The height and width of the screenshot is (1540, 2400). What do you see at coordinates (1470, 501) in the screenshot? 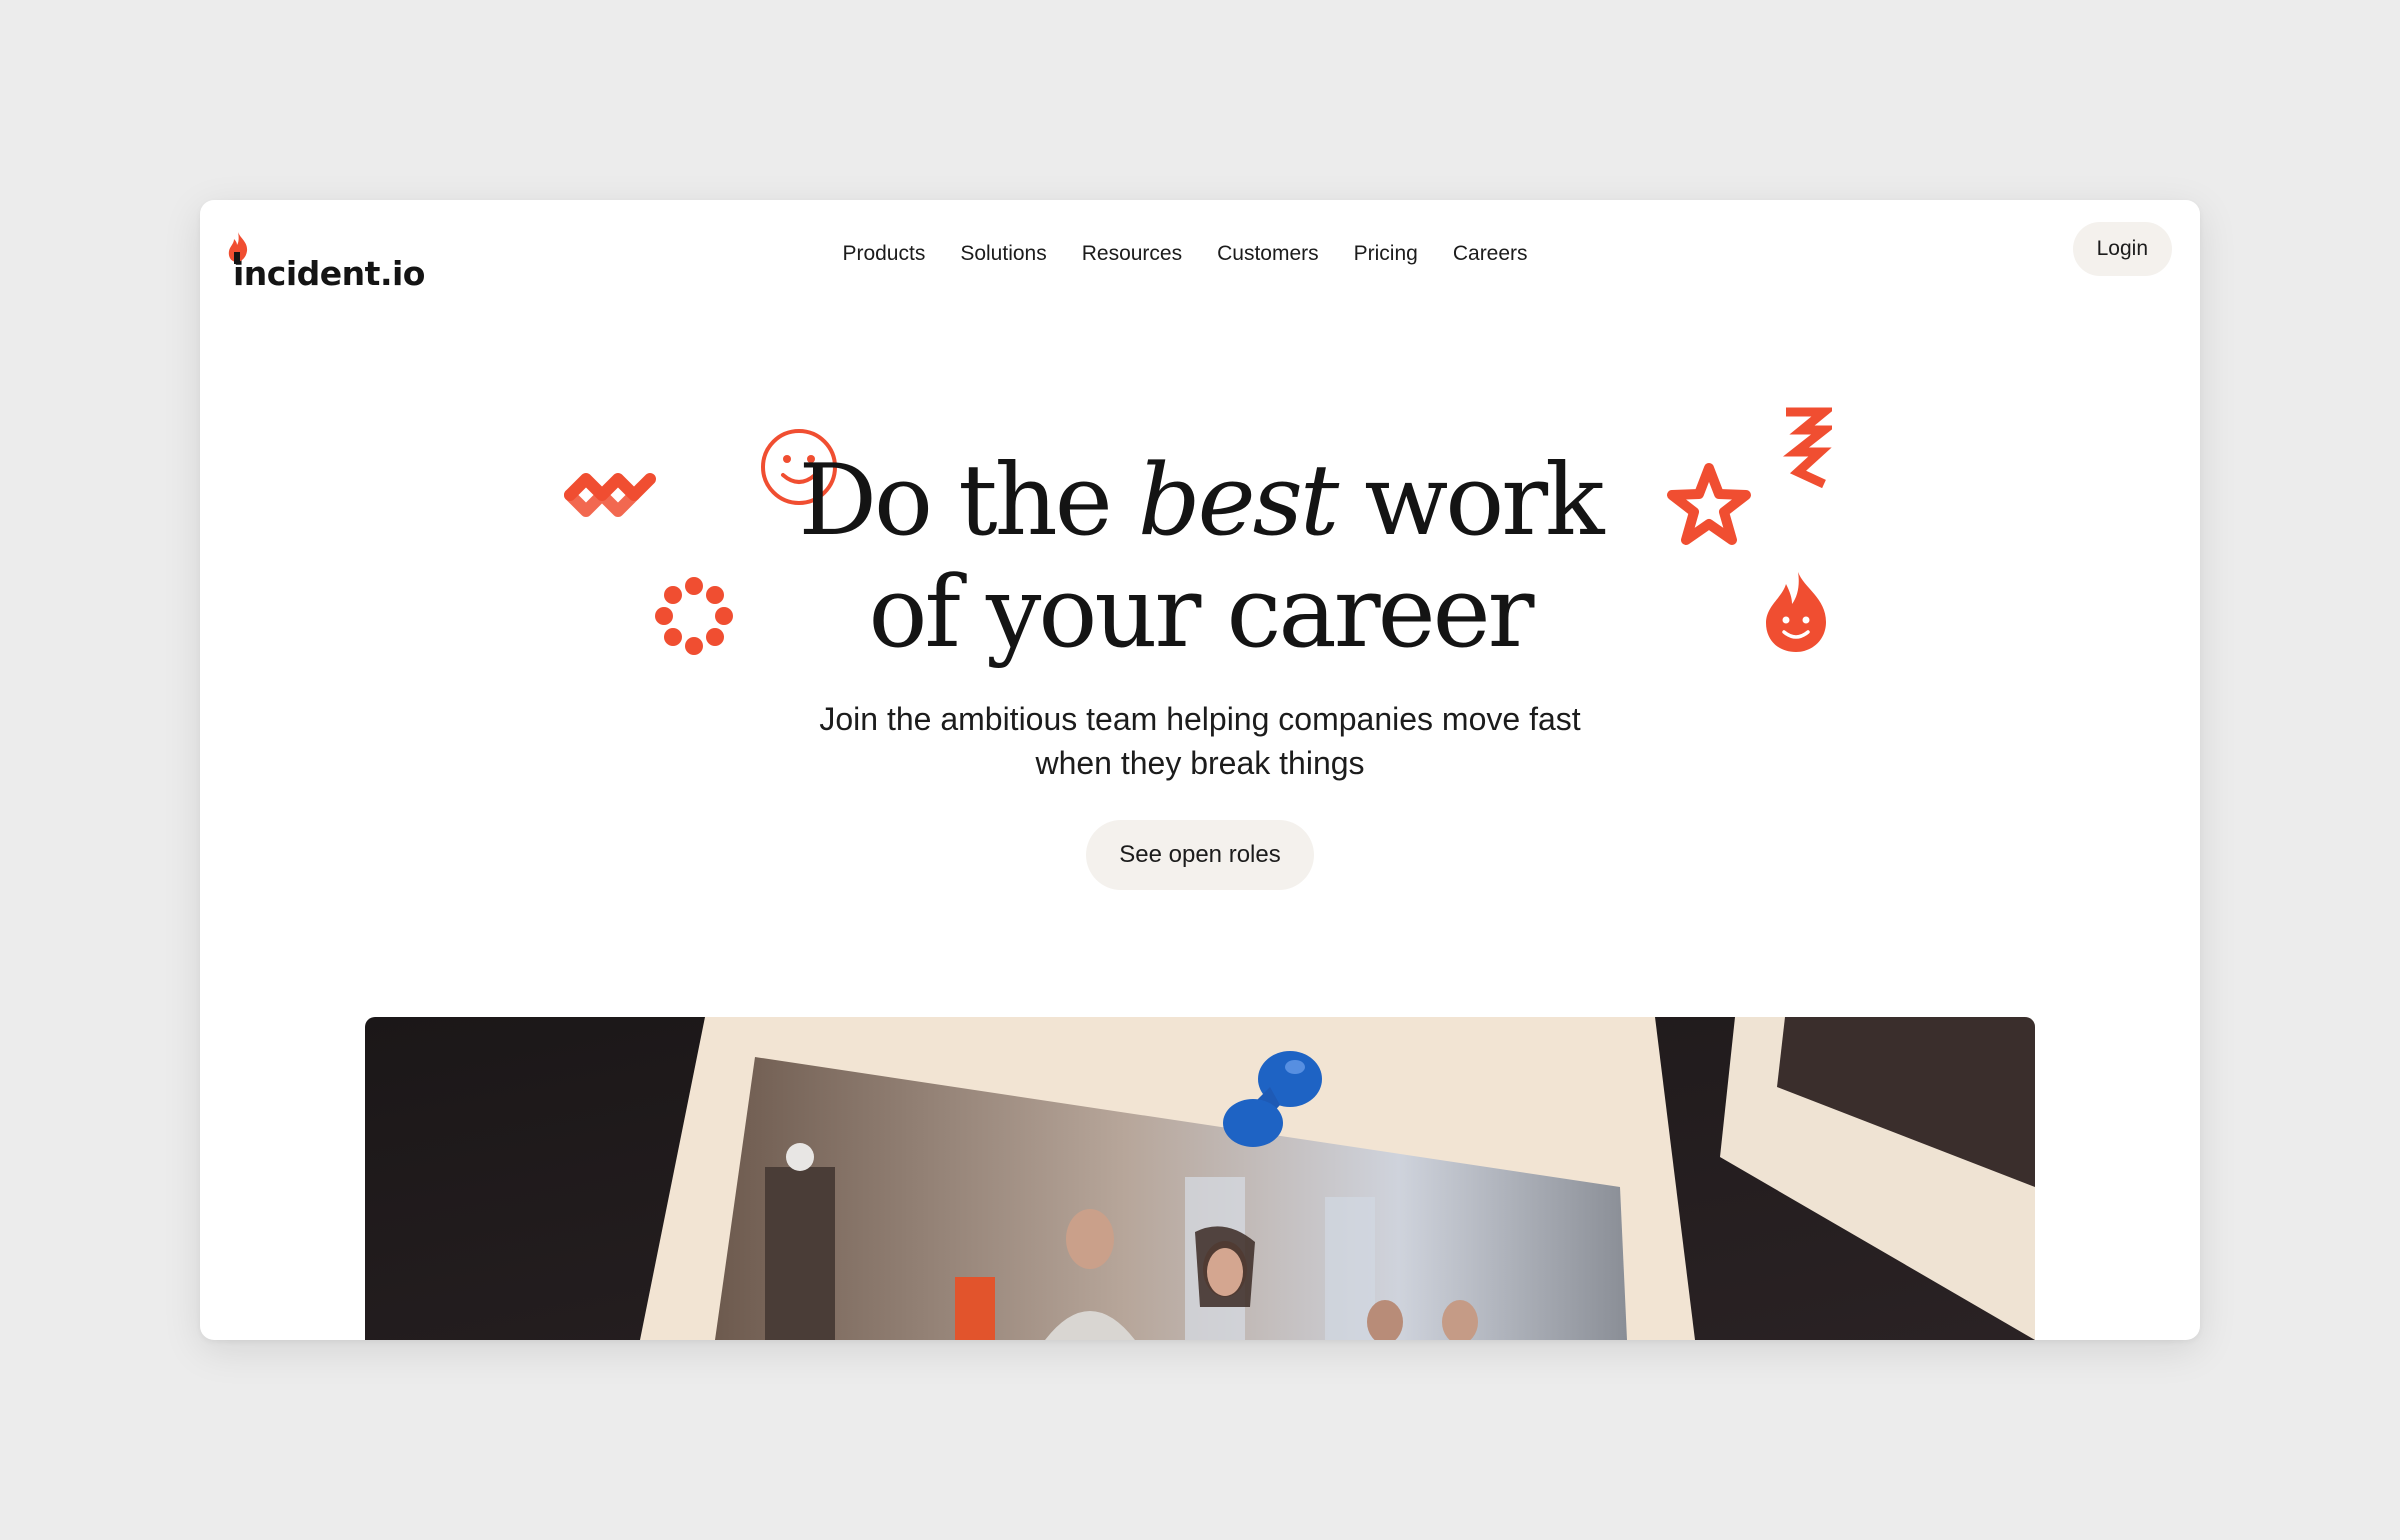
I see `hero-title-part2: work` at bounding box center [1470, 501].